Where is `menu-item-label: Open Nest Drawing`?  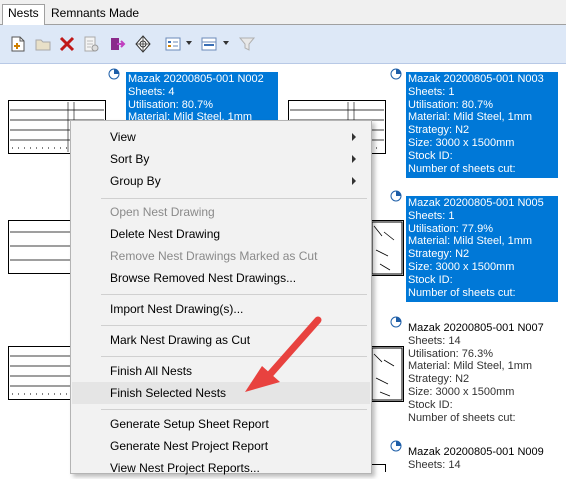
menu-item-label: Open Nest Drawing is located at coordinates (162, 212).